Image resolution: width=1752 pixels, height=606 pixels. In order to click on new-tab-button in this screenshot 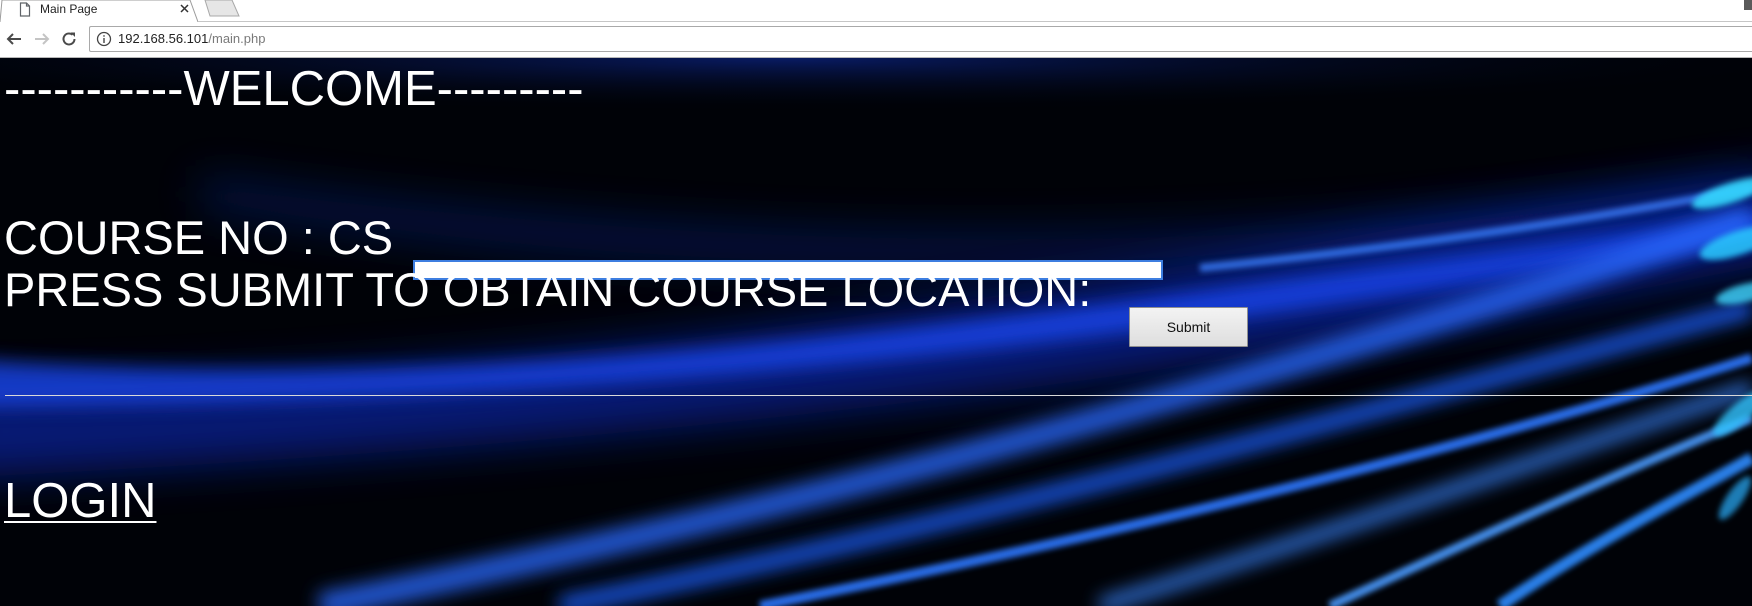, I will do `click(222, 9)`.